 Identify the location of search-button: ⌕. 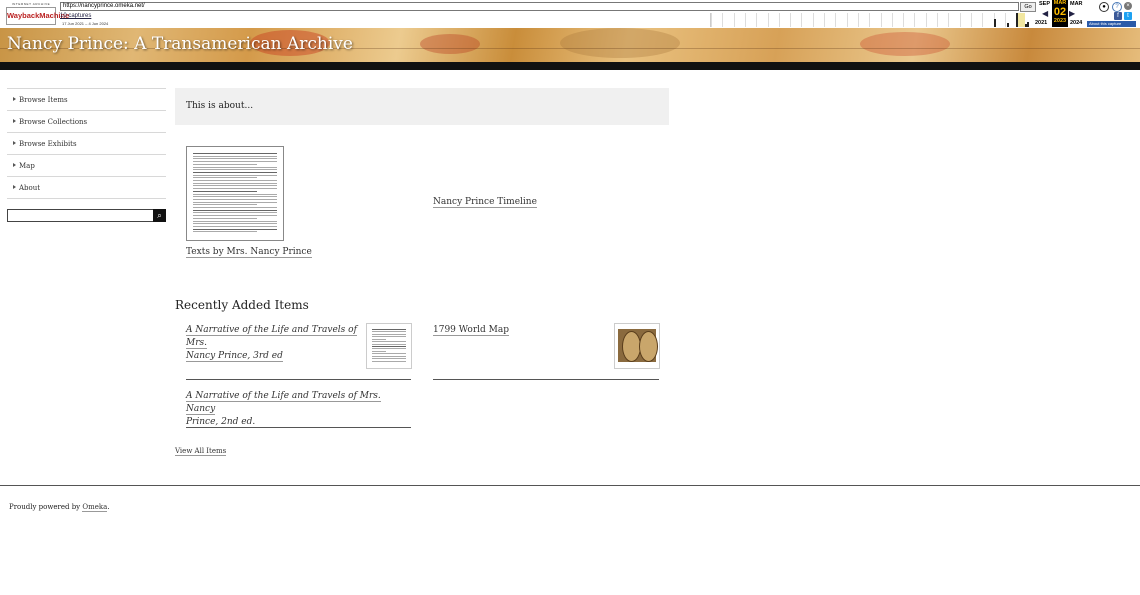
(159, 215).